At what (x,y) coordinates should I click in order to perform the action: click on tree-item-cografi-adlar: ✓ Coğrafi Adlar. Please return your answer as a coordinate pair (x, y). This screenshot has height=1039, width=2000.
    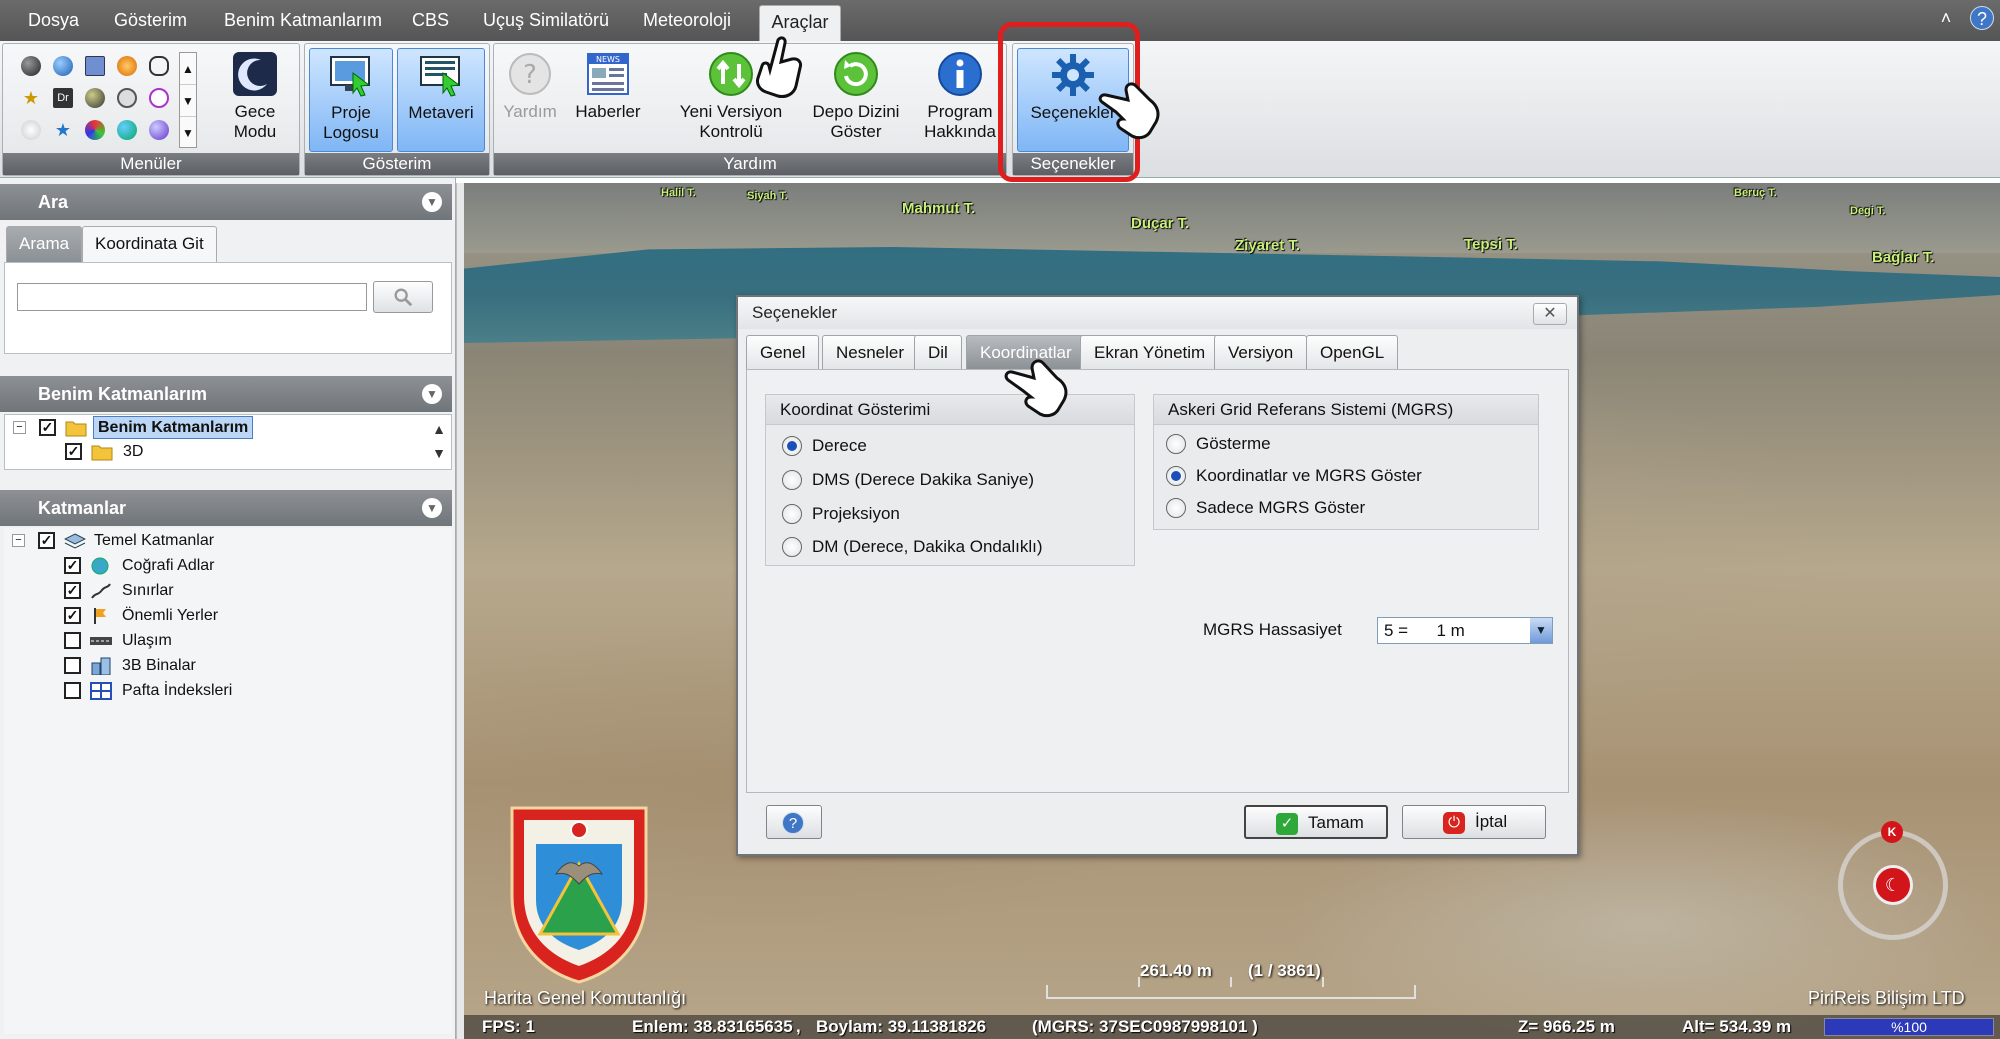
    Looking at the image, I should click on (218, 565).